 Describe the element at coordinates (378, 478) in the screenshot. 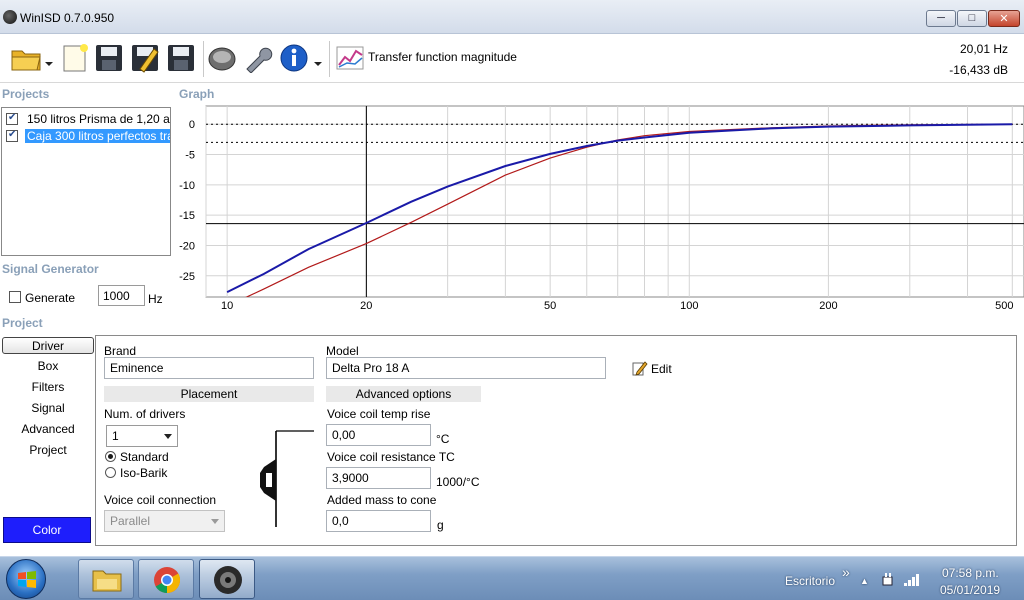

I see `vc-resistance-tc-input: 3,9000` at that location.